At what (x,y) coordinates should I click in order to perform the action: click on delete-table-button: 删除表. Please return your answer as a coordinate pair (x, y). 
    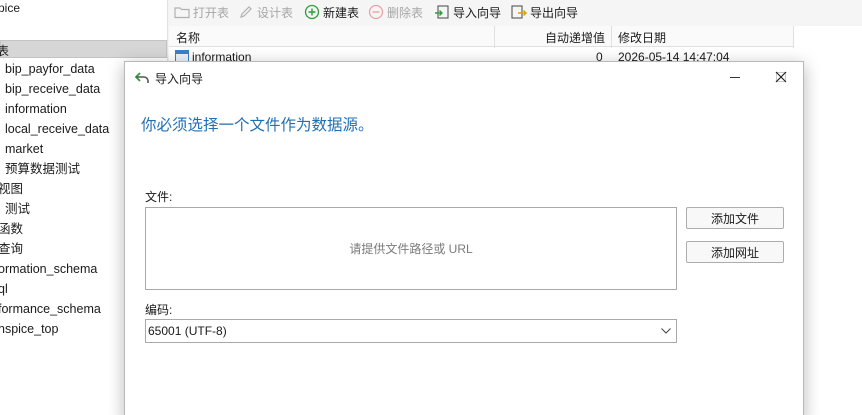
    Looking at the image, I should click on (395, 13).